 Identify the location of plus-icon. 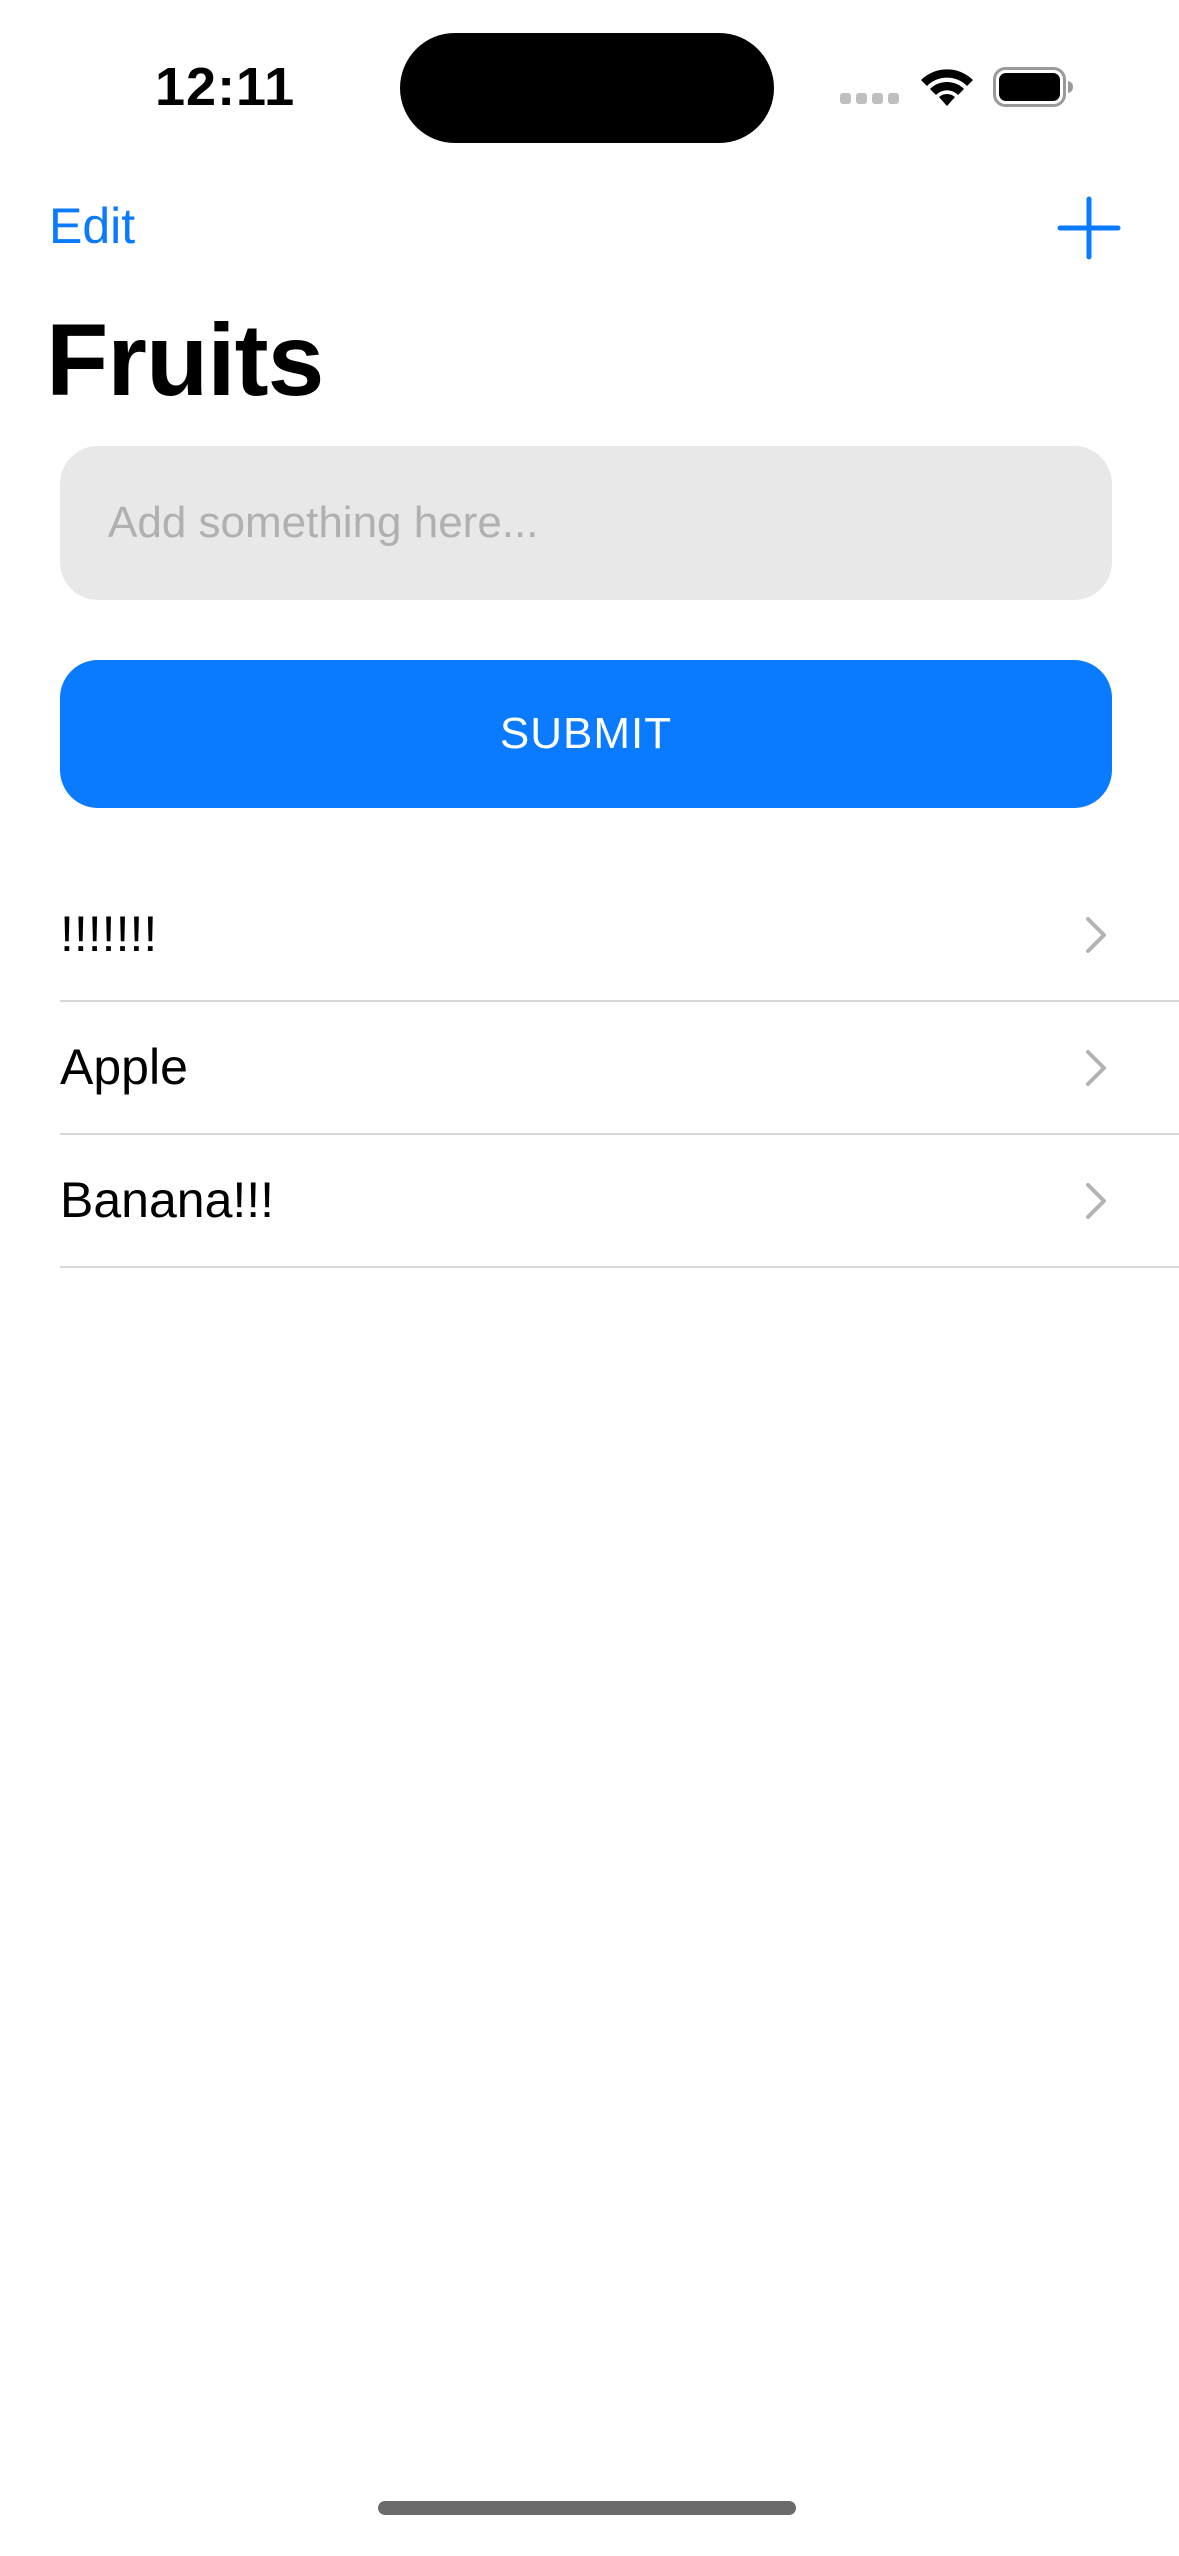
(1089, 228).